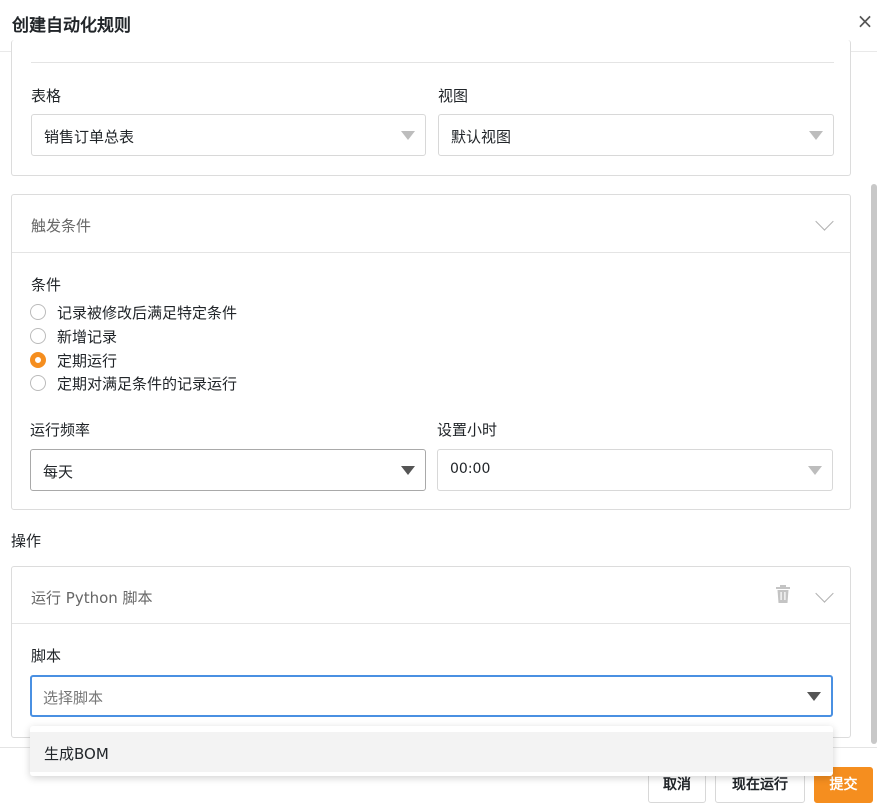  What do you see at coordinates (89, 137) in the screenshot?
I see `table-select-value: 销售订单总表` at bounding box center [89, 137].